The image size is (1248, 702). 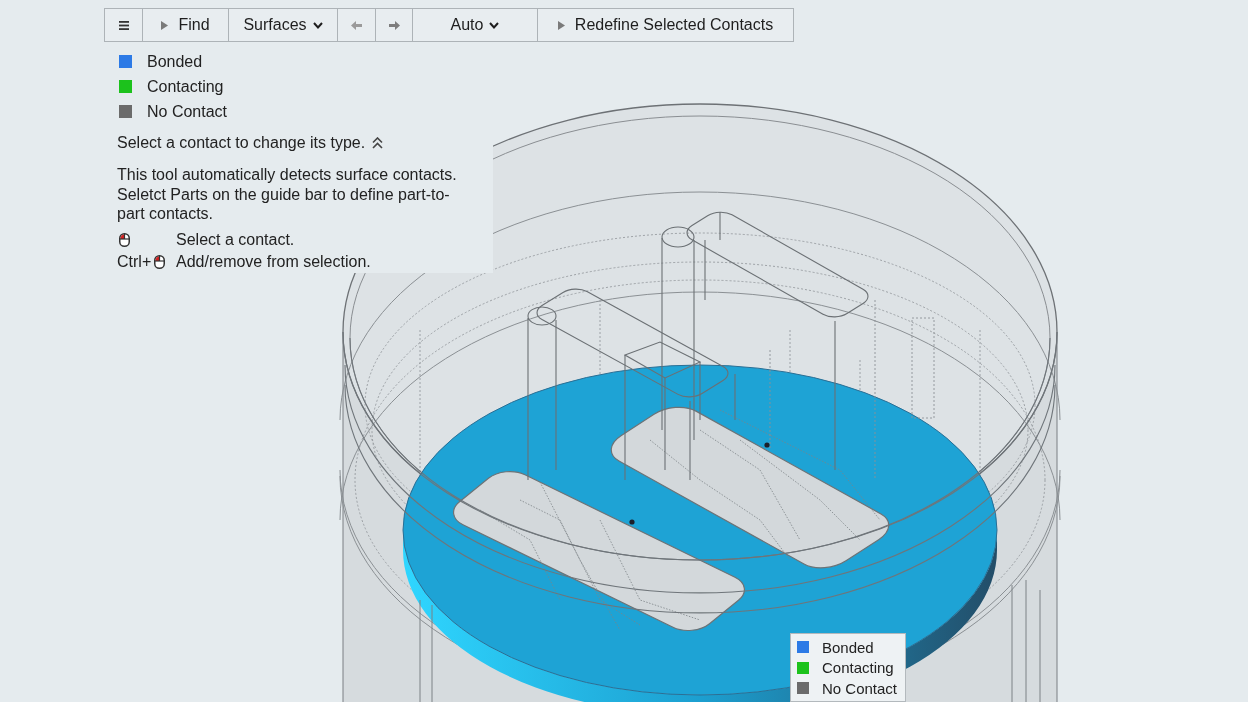 What do you see at coordinates (274, 261) in the screenshot?
I see `shortcut-description: Add/remove from selection.` at bounding box center [274, 261].